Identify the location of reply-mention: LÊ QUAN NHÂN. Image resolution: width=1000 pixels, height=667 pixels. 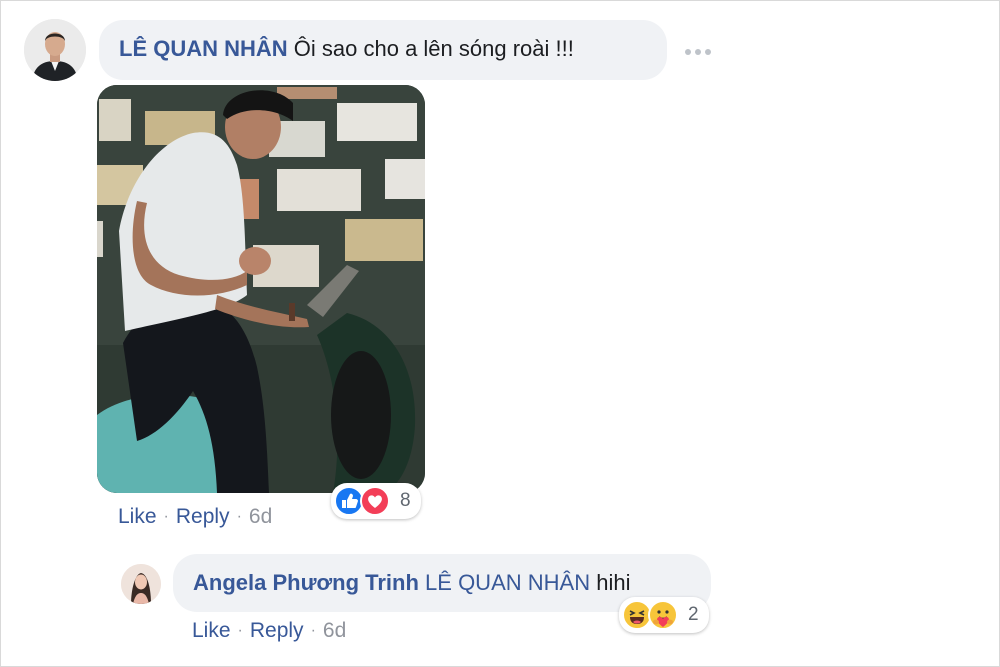
(507, 582).